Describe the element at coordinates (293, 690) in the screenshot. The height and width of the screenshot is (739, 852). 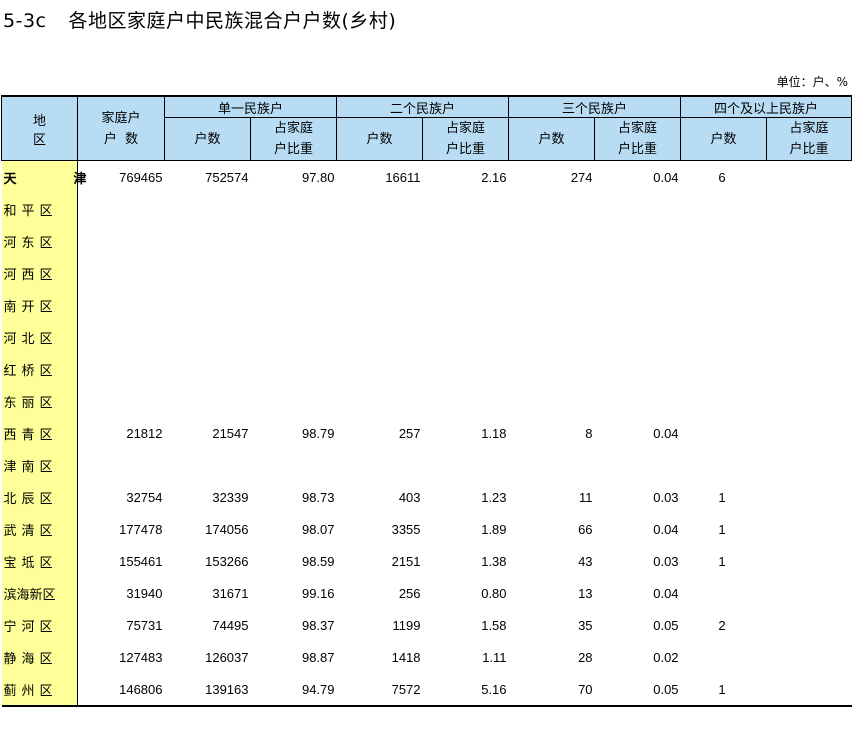
I see `single-share: 94.79` at that location.